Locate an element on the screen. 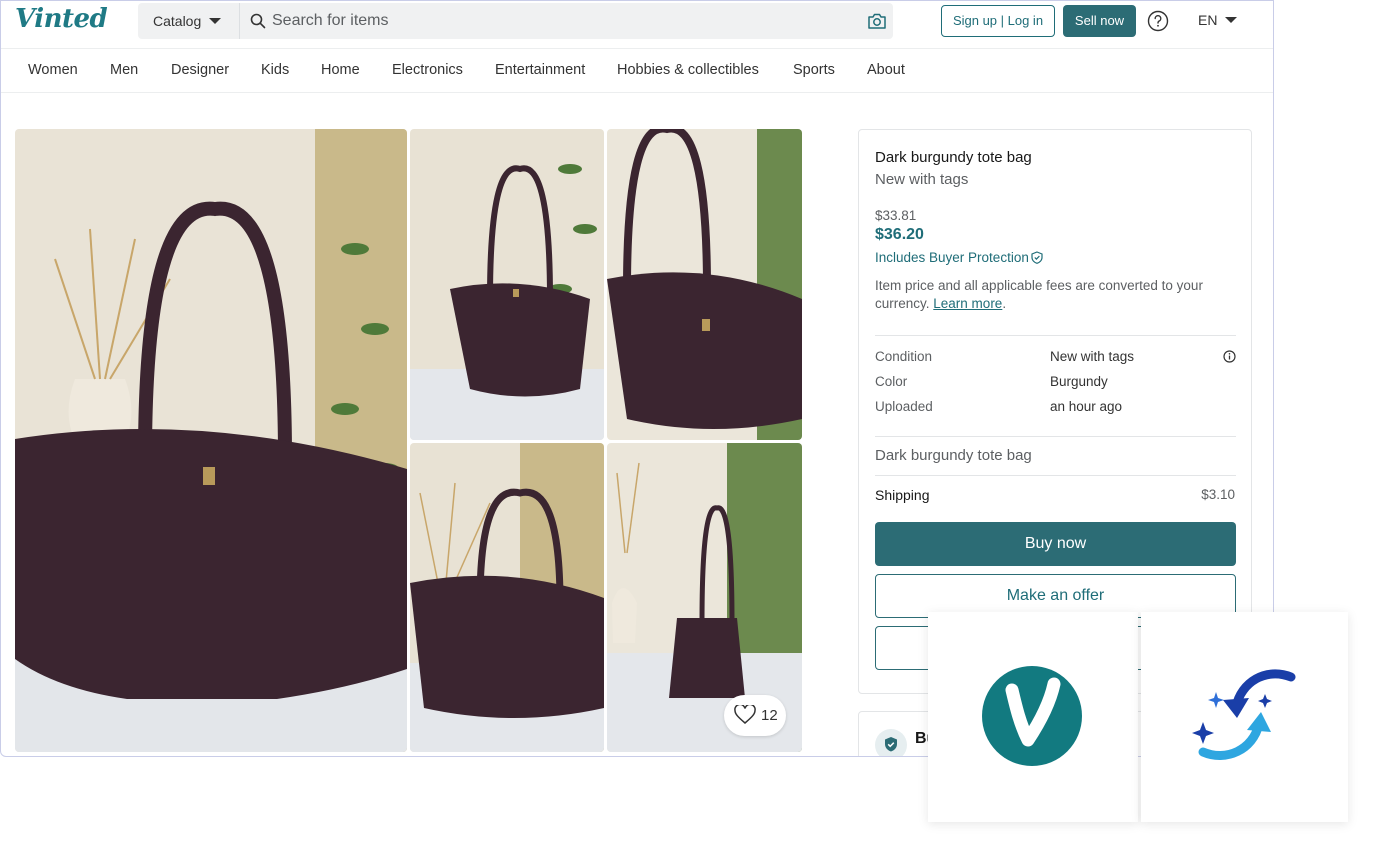 The width and height of the screenshot is (1382, 856). shipping-label: Shipping is located at coordinates (902, 495).